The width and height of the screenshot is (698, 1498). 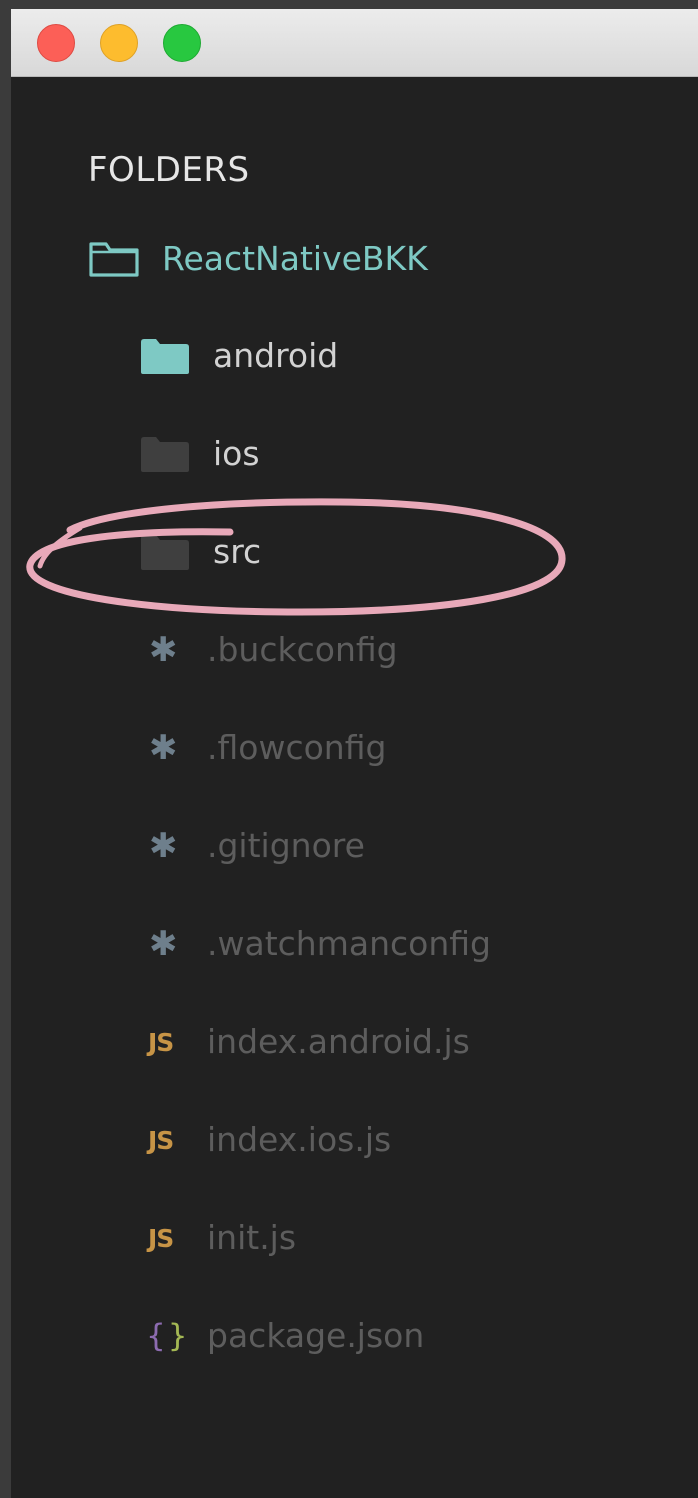 I want to click on annotation-ellipse, so click(x=296, y=557).